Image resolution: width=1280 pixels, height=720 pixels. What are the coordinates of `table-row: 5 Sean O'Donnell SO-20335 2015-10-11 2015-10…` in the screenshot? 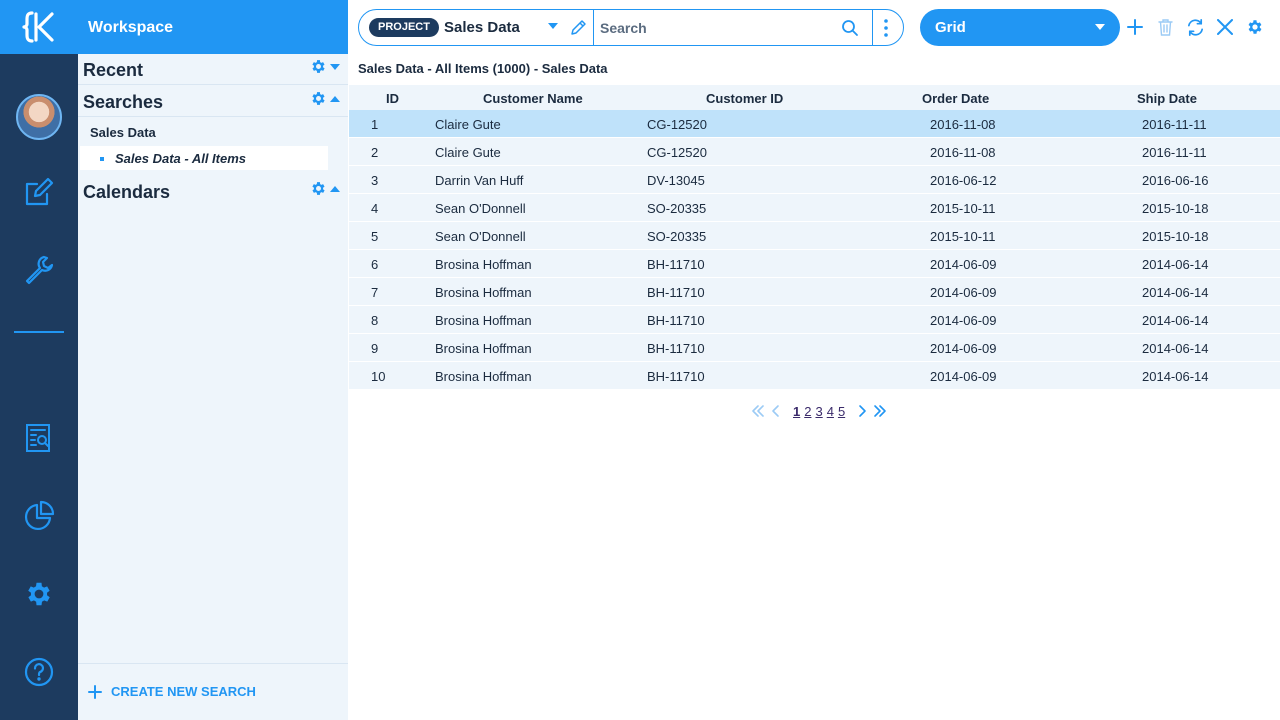 It's located at (814, 236).